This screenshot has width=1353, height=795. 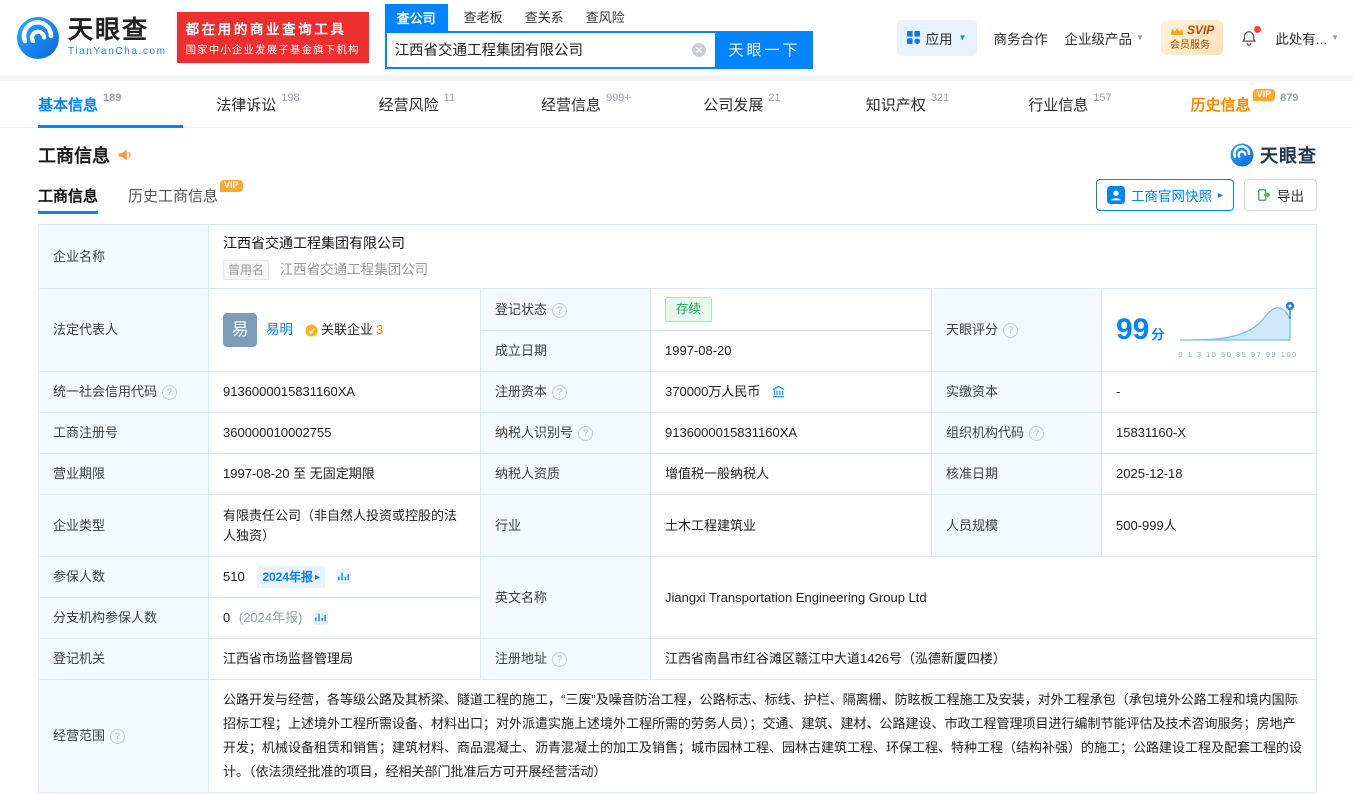 I want to click on field-label-insured-count: 参保人数, so click(x=123, y=577).